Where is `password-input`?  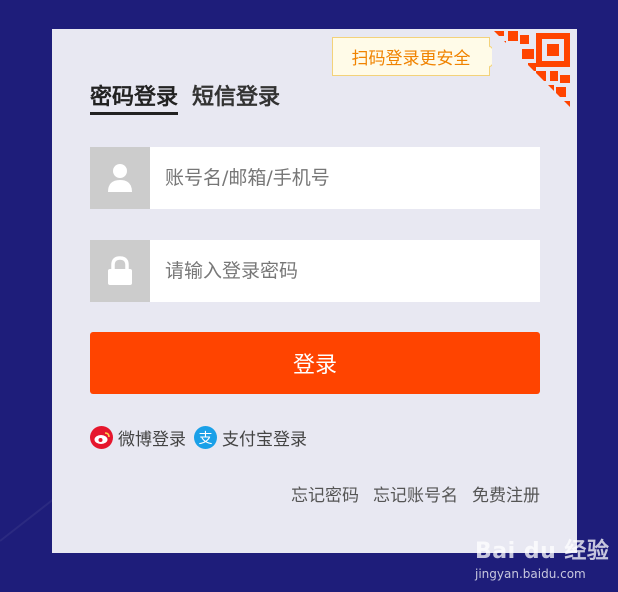 password-input is located at coordinates (345, 271).